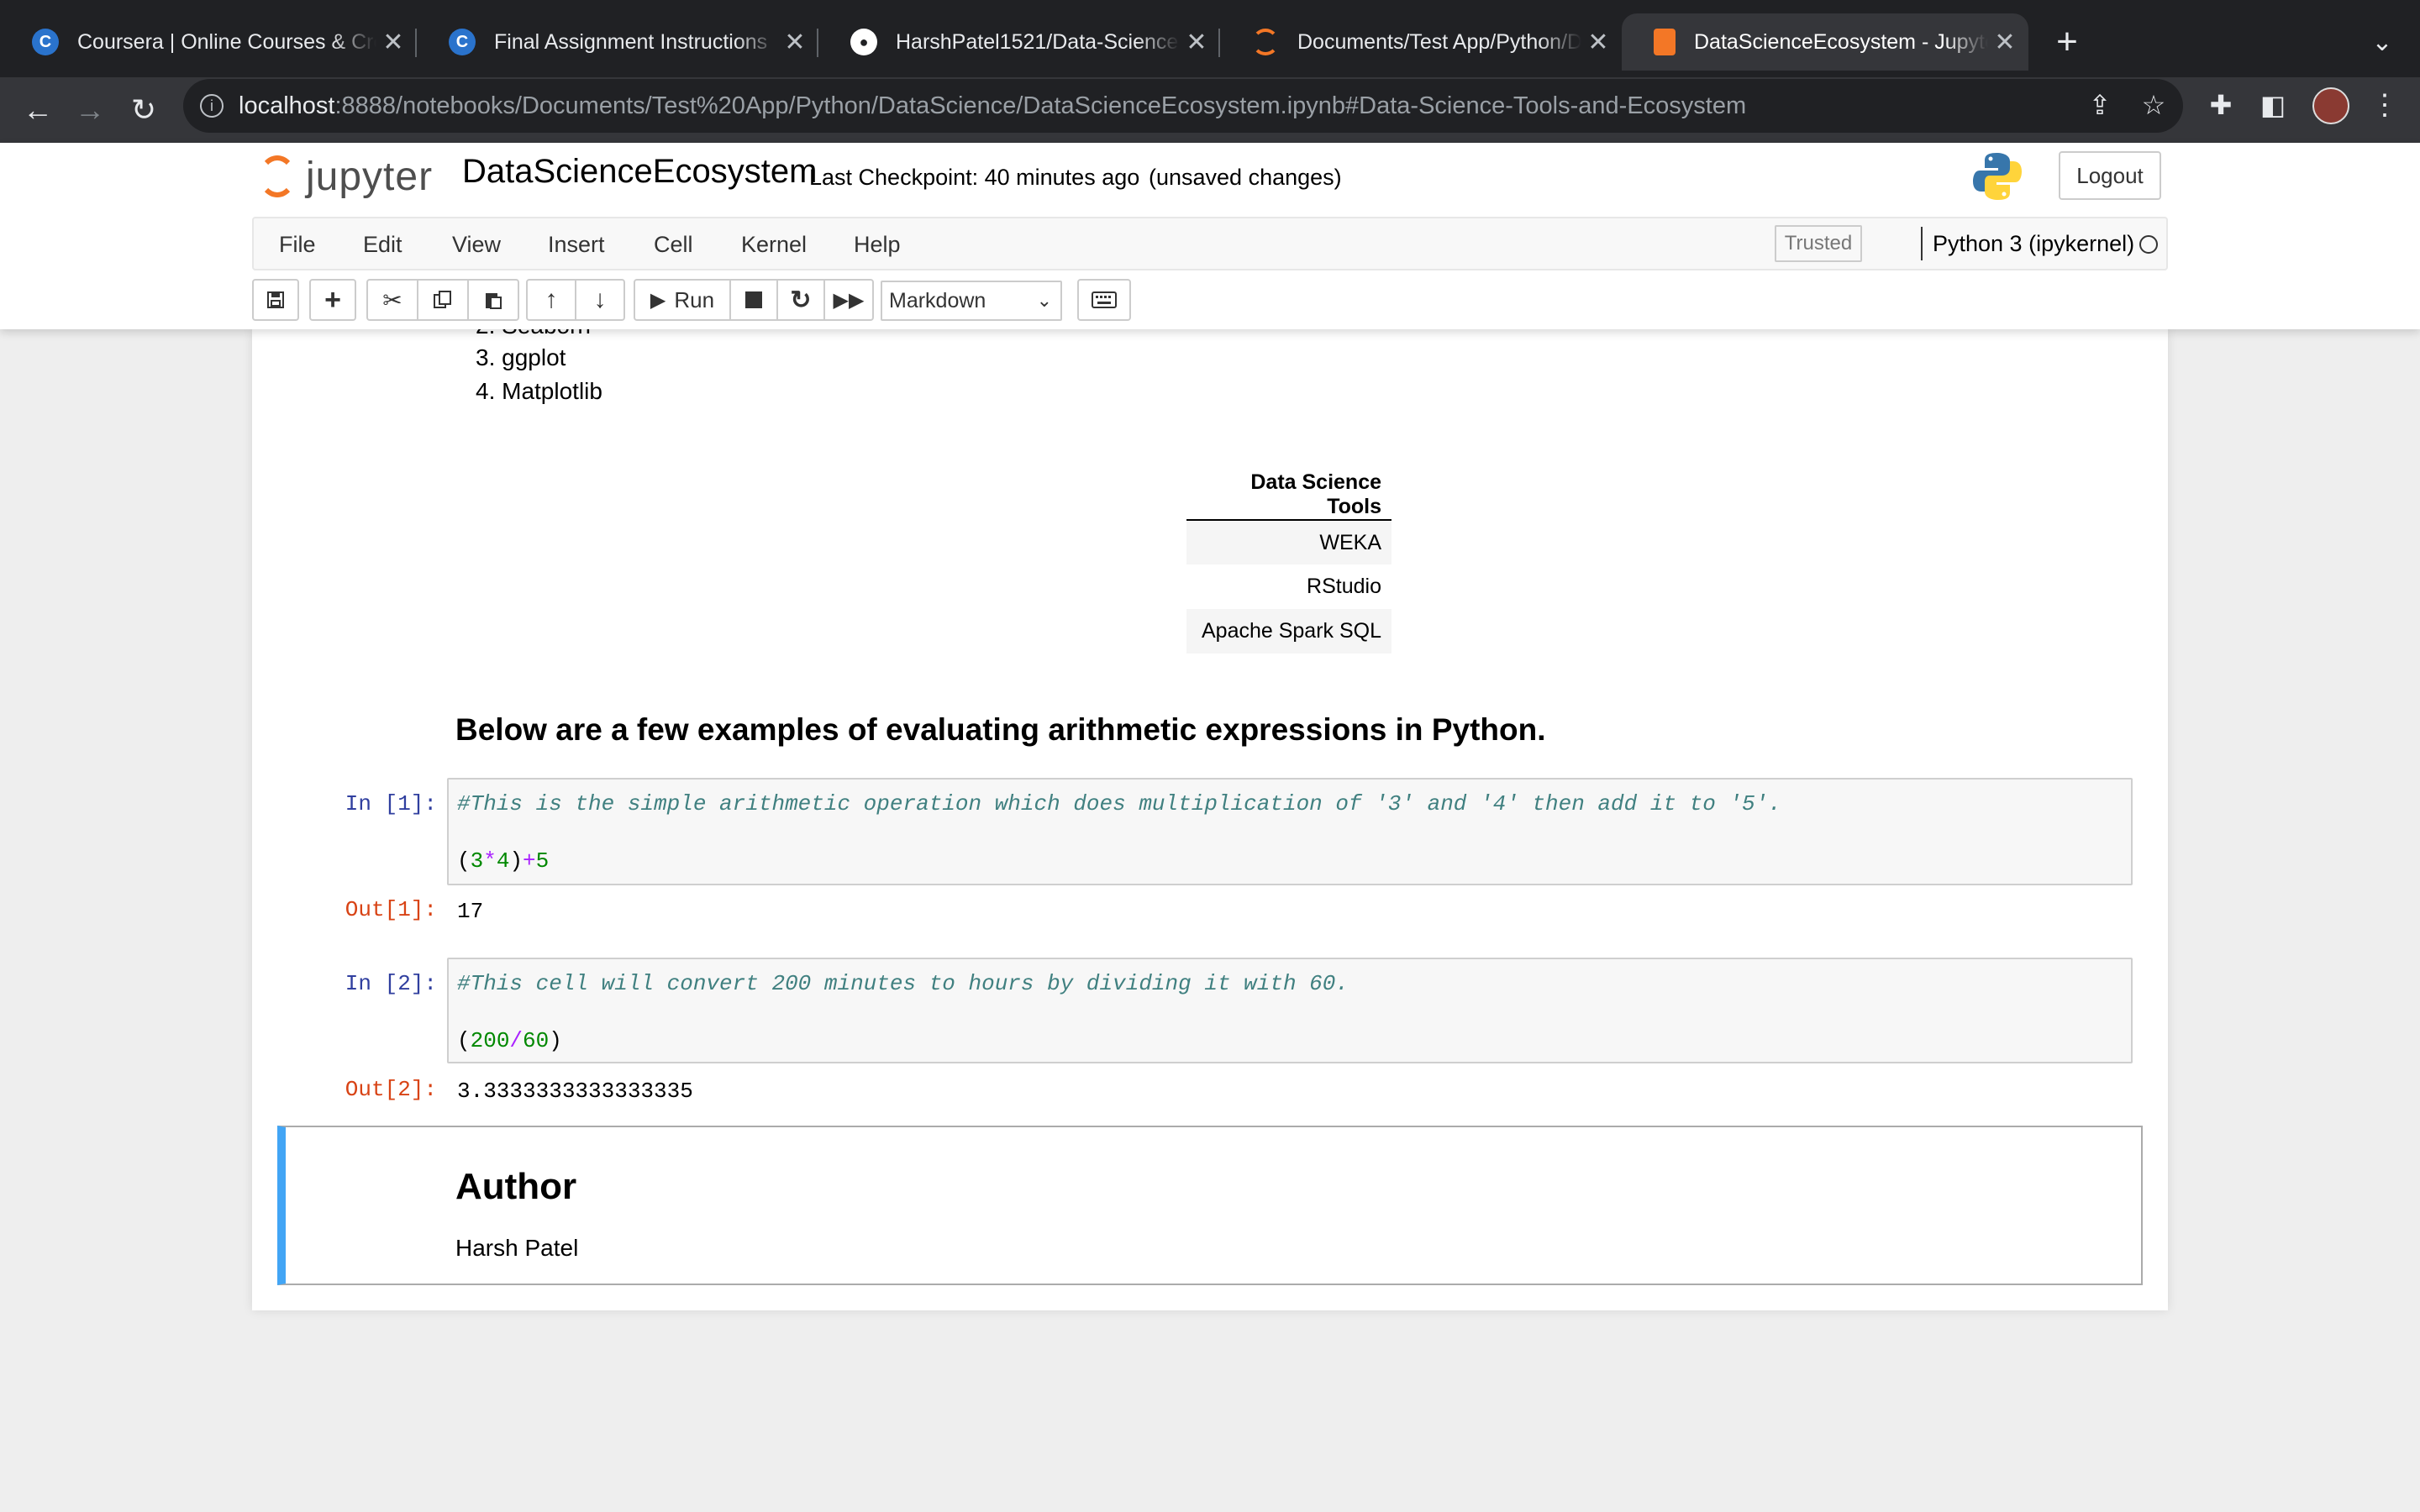 The image size is (2420, 1512). I want to click on kernel-idle-icon, so click(2148, 244).